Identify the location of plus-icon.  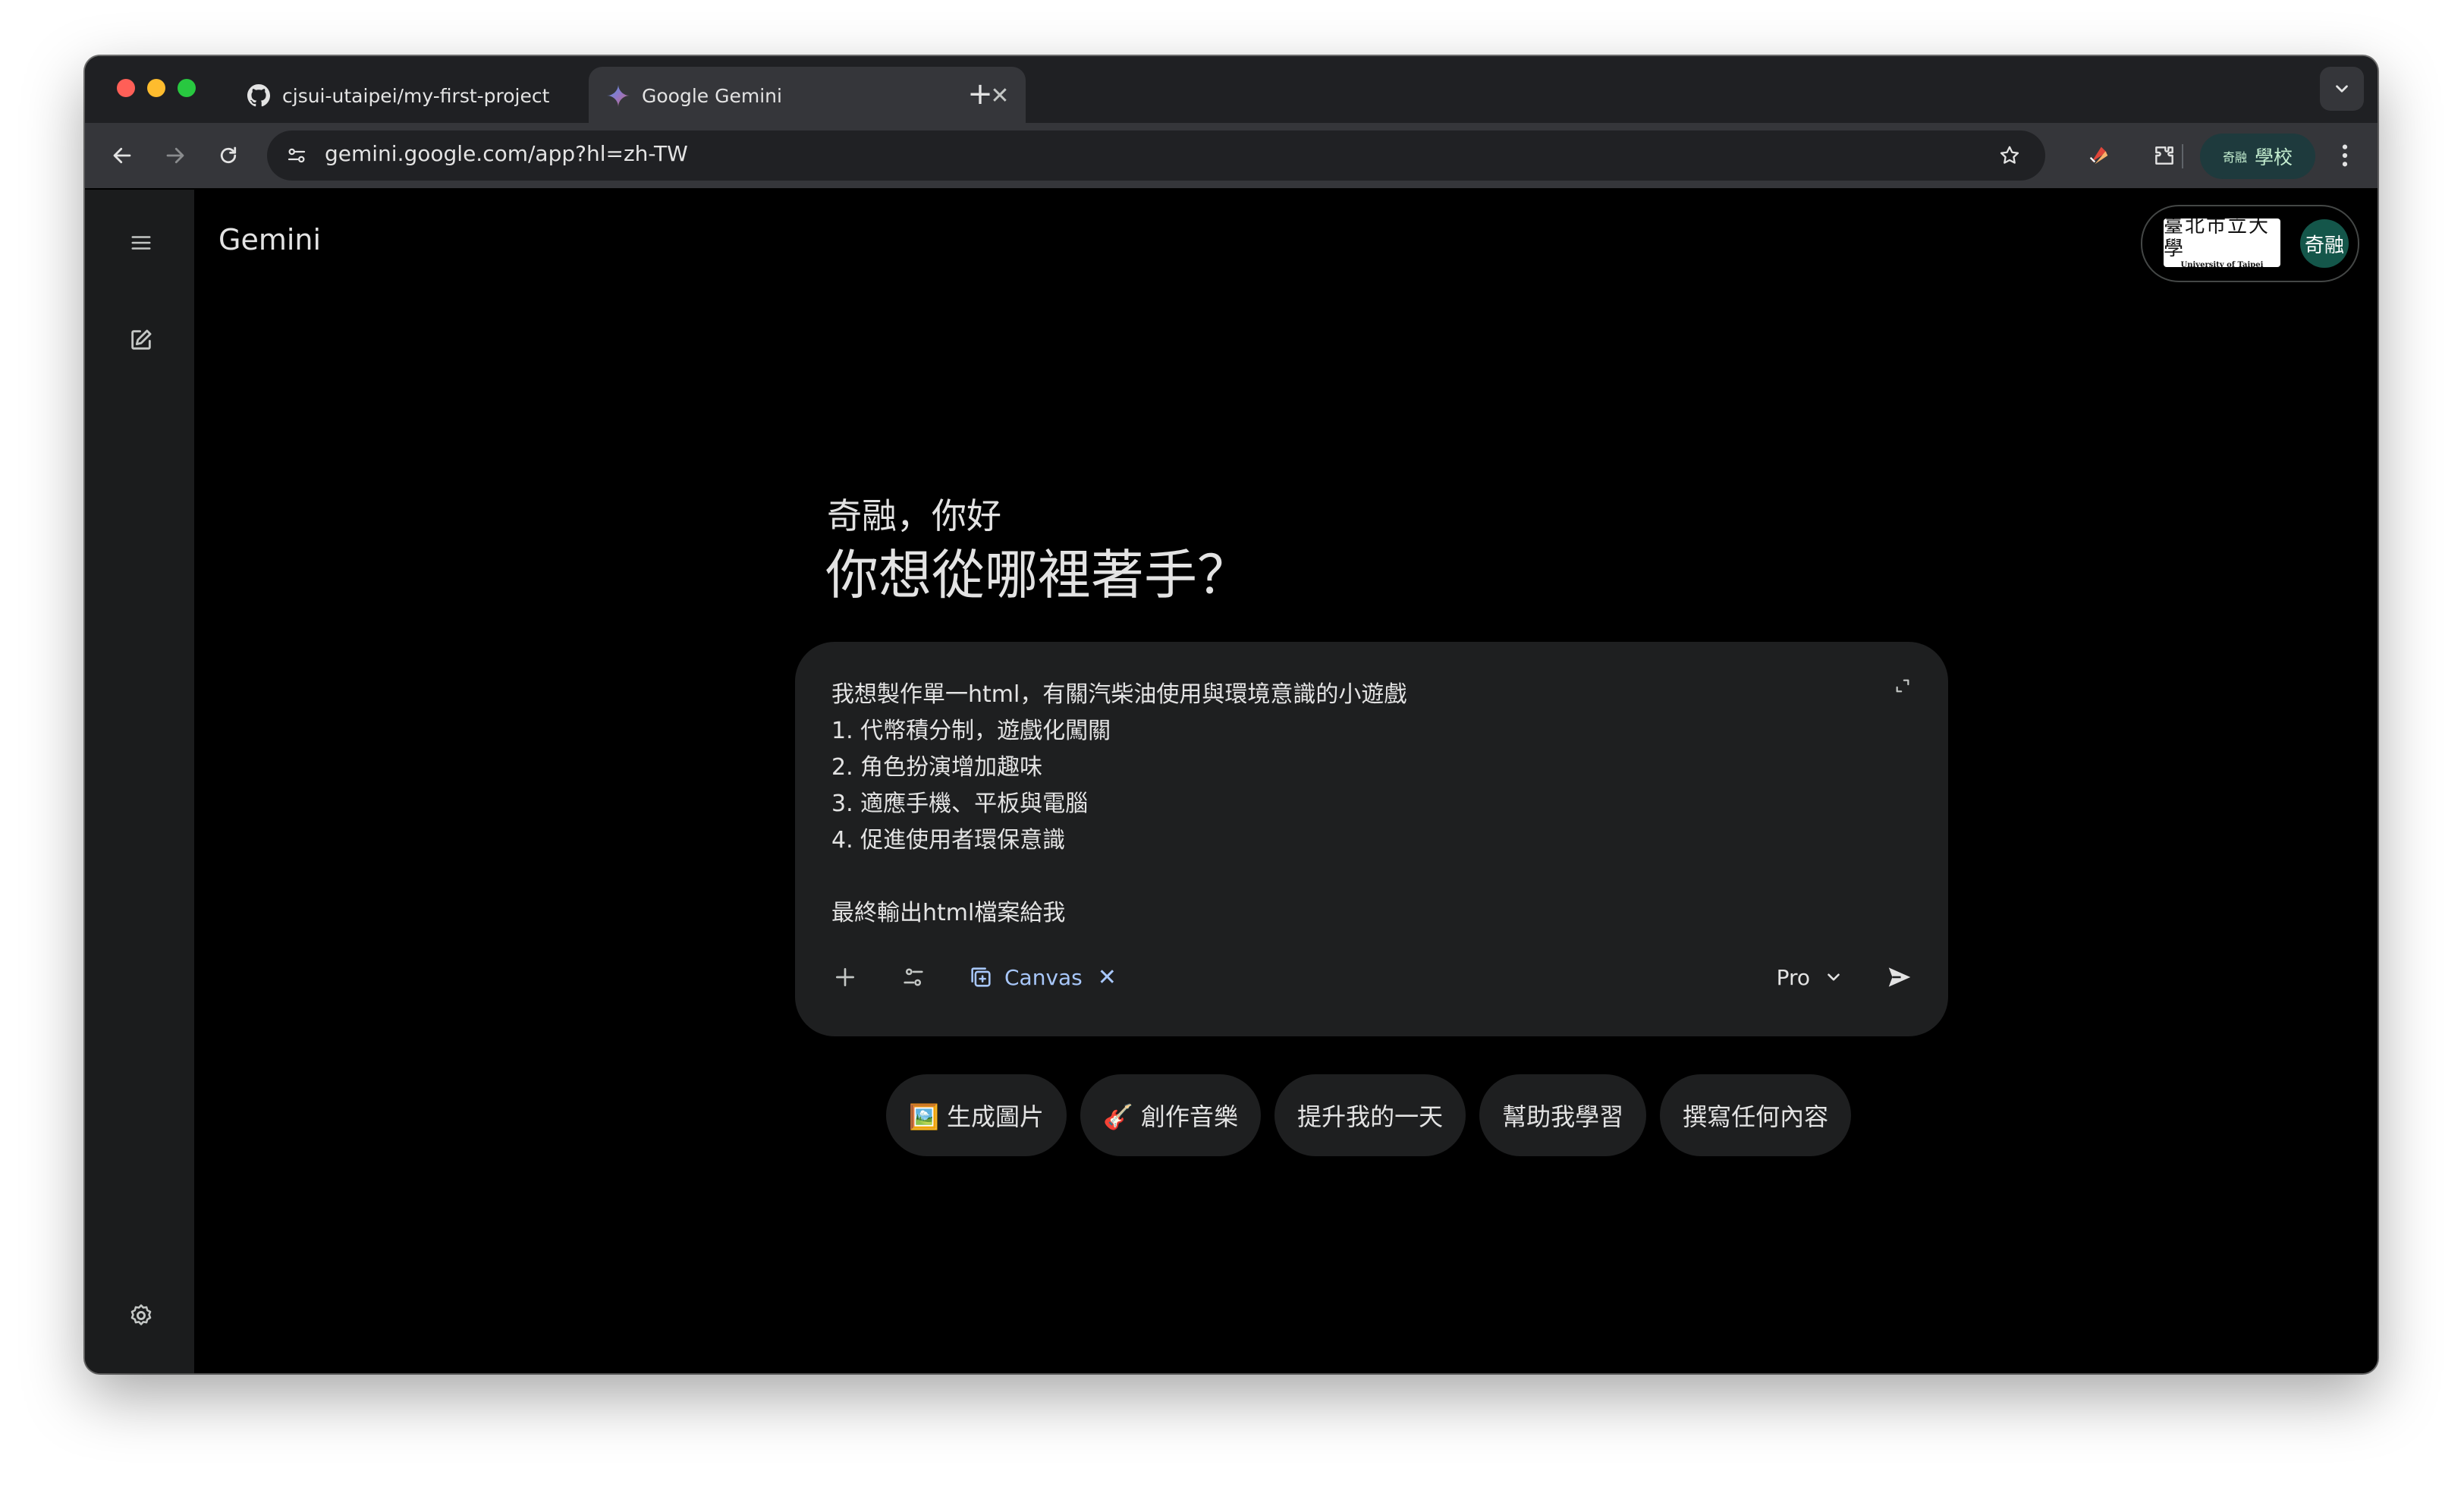
(845, 977).